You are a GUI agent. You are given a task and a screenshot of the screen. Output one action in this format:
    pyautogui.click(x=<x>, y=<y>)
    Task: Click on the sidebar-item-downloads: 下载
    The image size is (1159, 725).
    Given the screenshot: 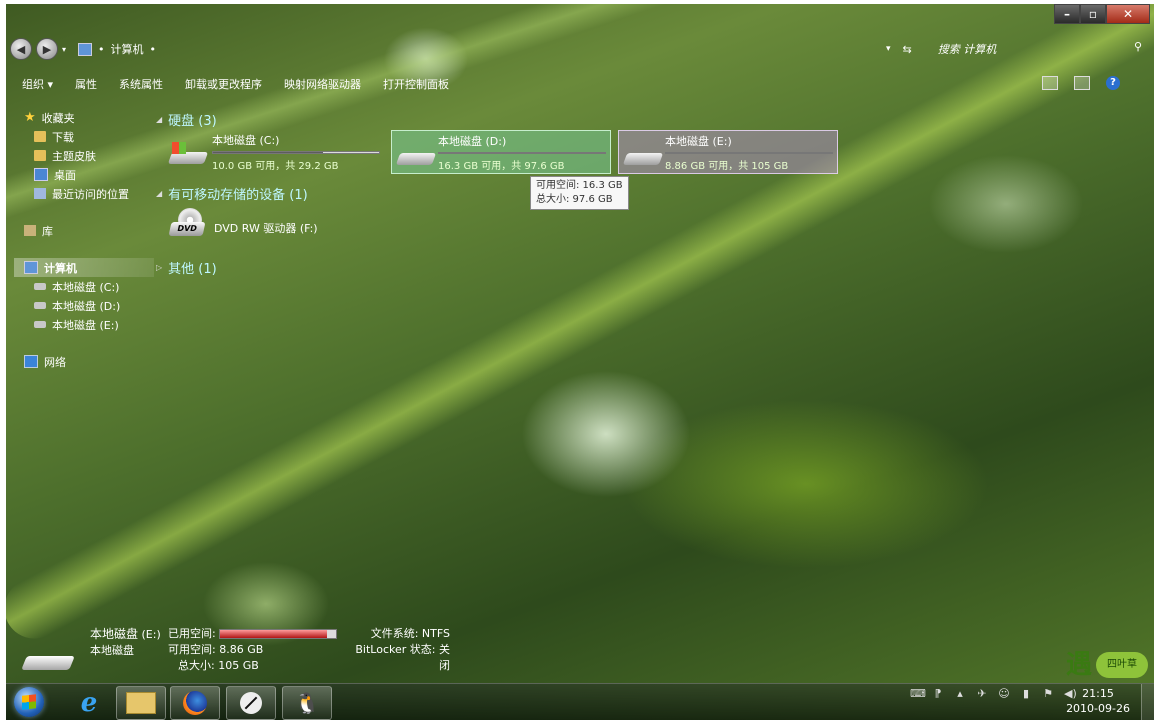 What is the action you would take?
    pyautogui.click(x=84, y=136)
    